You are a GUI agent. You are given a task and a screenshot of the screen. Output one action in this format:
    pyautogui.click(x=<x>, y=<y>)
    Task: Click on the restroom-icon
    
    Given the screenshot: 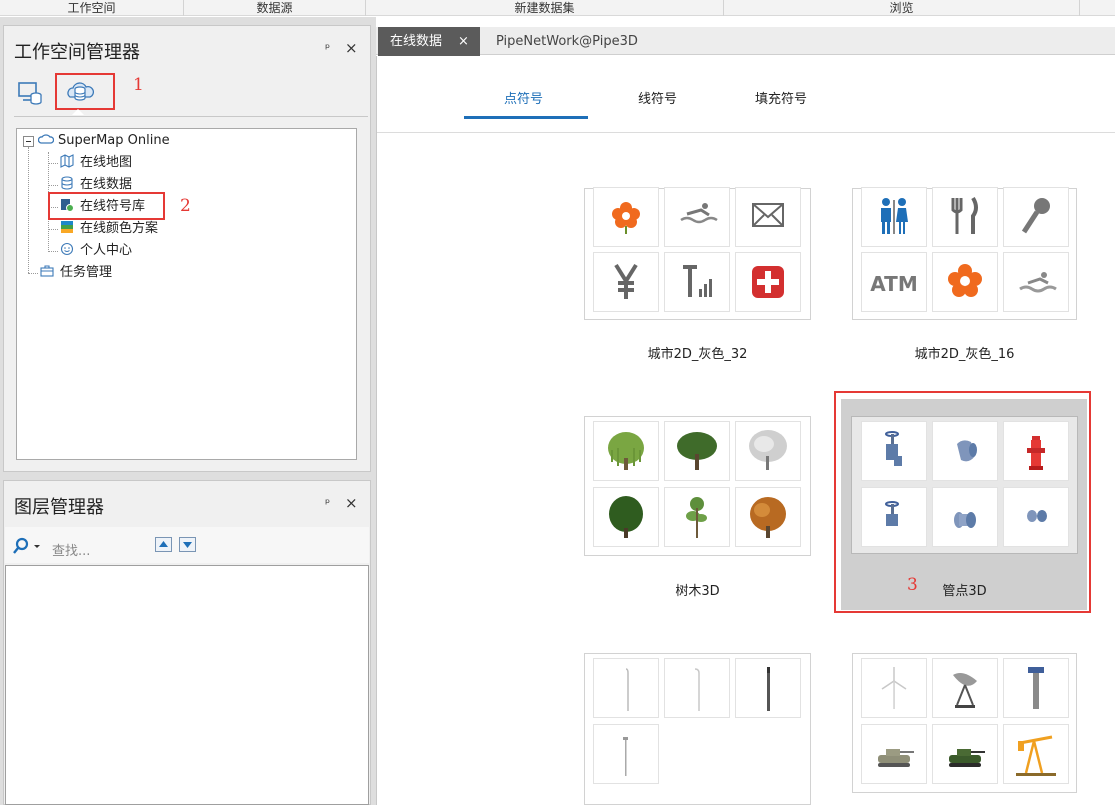 What is the action you would take?
    pyautogui.click(x=894, y=217)
    